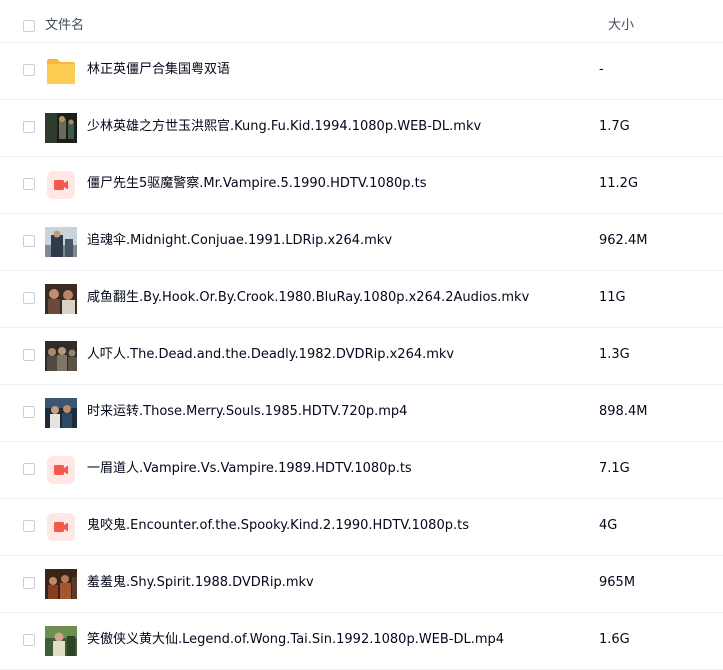 The image size is (723, 670). Describe the element at coordinates (361, 71) in the screenshot. I see `file-row: 林正英僵尸合集国粤双语 -` at that location.